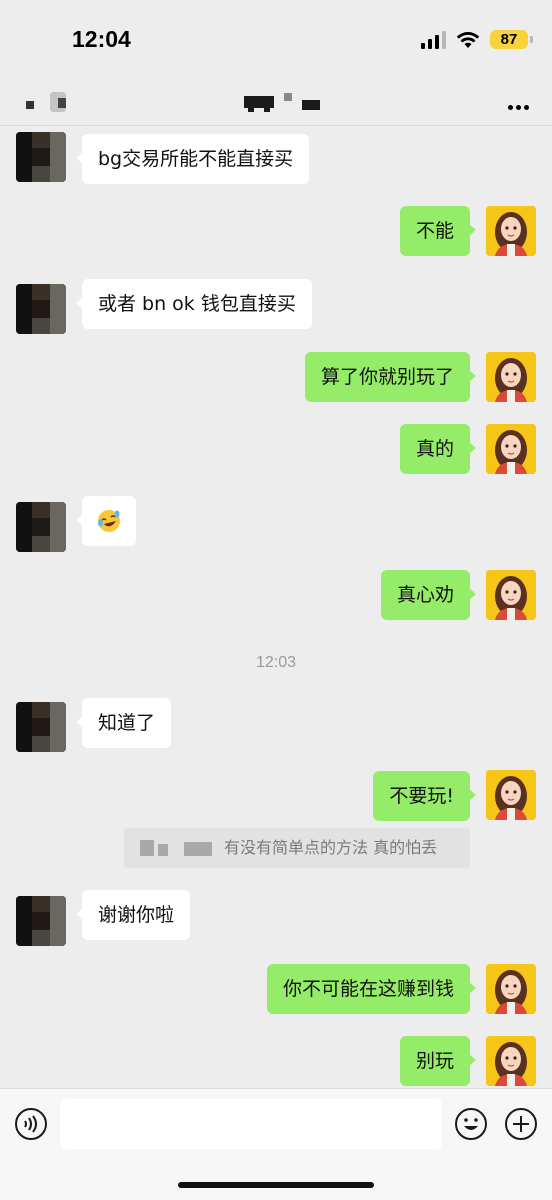 The width and height of the screenshot is (552, 1200). I want to click on message-text: 或者 bn ok 钱包直接买, so click(197, 304).